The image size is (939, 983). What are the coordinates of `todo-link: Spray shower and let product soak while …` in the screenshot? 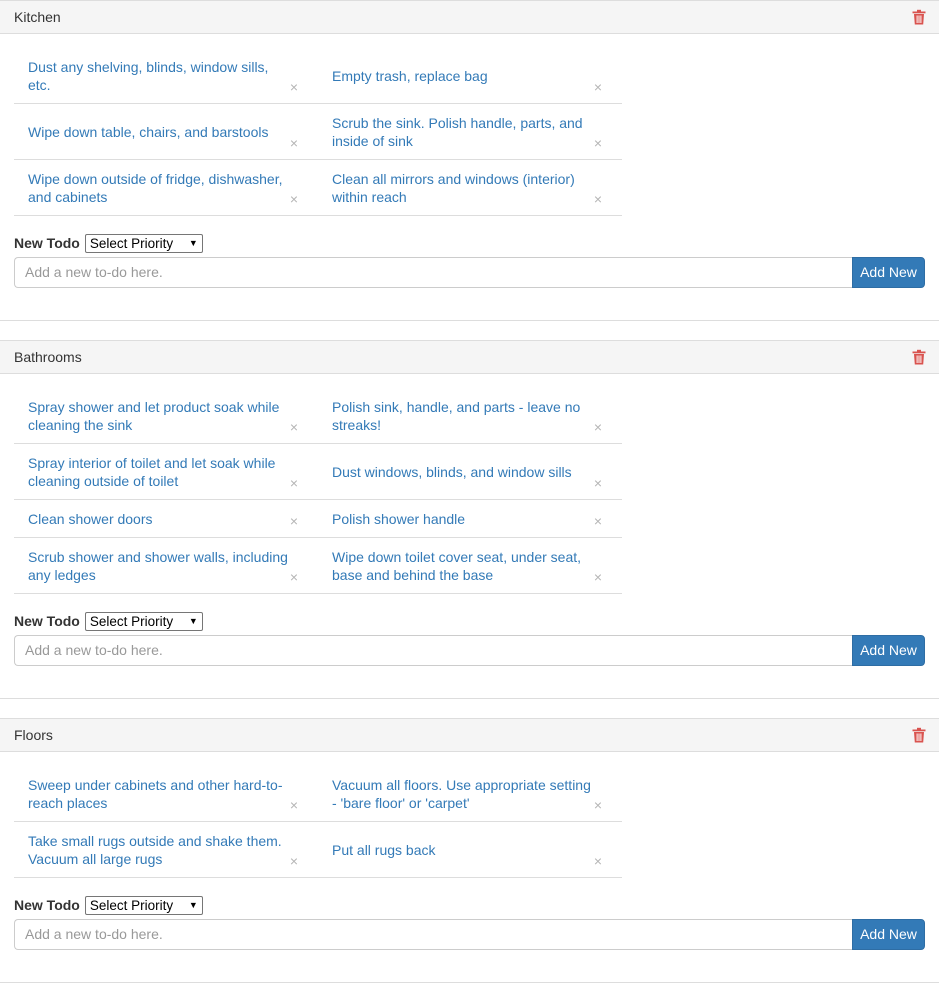 It's located at (158, 416).